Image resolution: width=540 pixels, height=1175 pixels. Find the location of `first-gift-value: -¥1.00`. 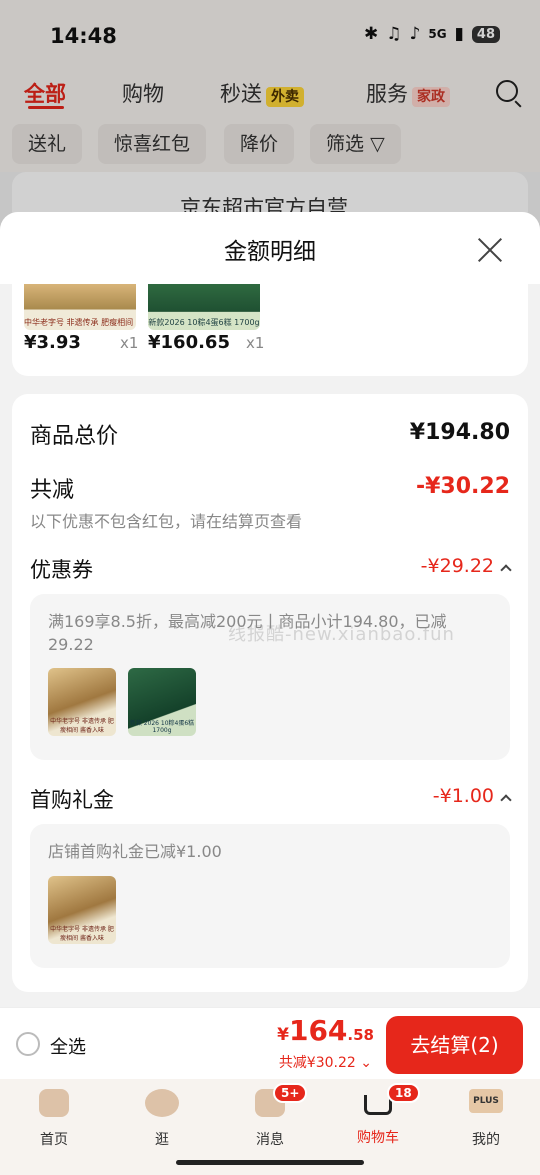

first-gift-value: -¥1.00 is located at coordinates (463, 796).